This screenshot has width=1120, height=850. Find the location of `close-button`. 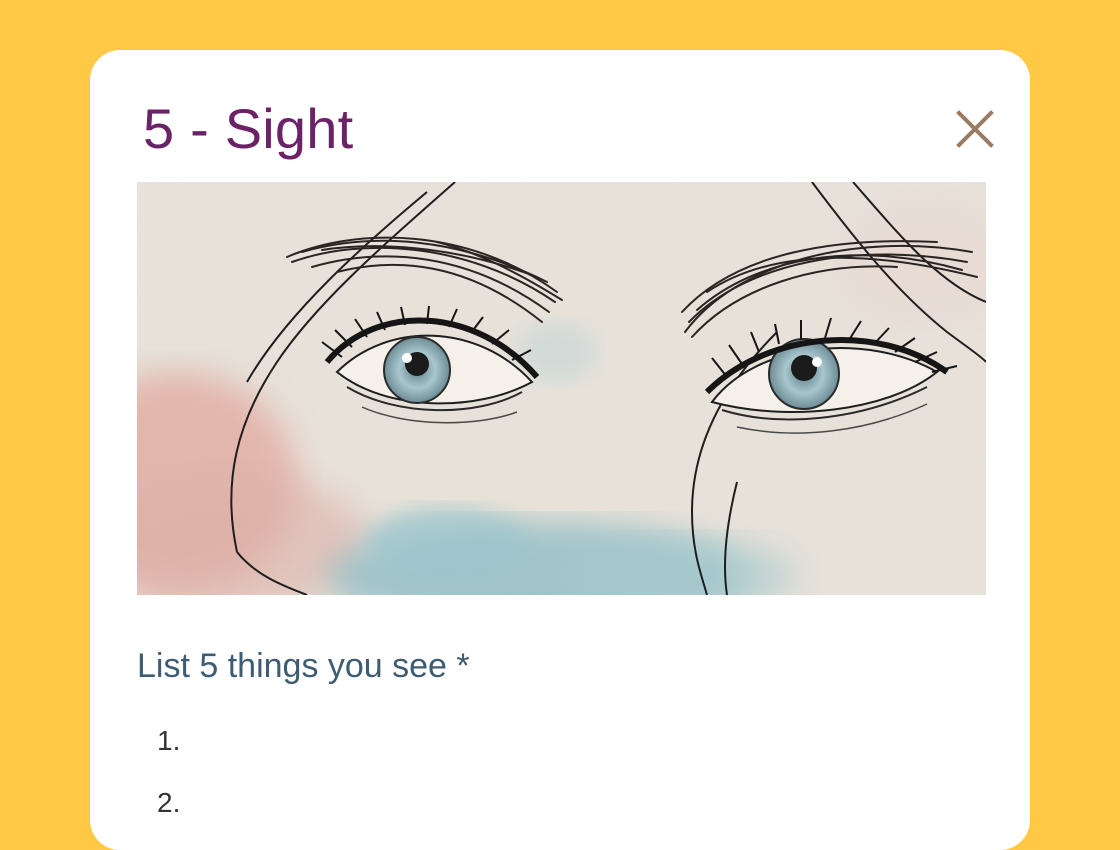

close-button is located at coordinates (975, 129).